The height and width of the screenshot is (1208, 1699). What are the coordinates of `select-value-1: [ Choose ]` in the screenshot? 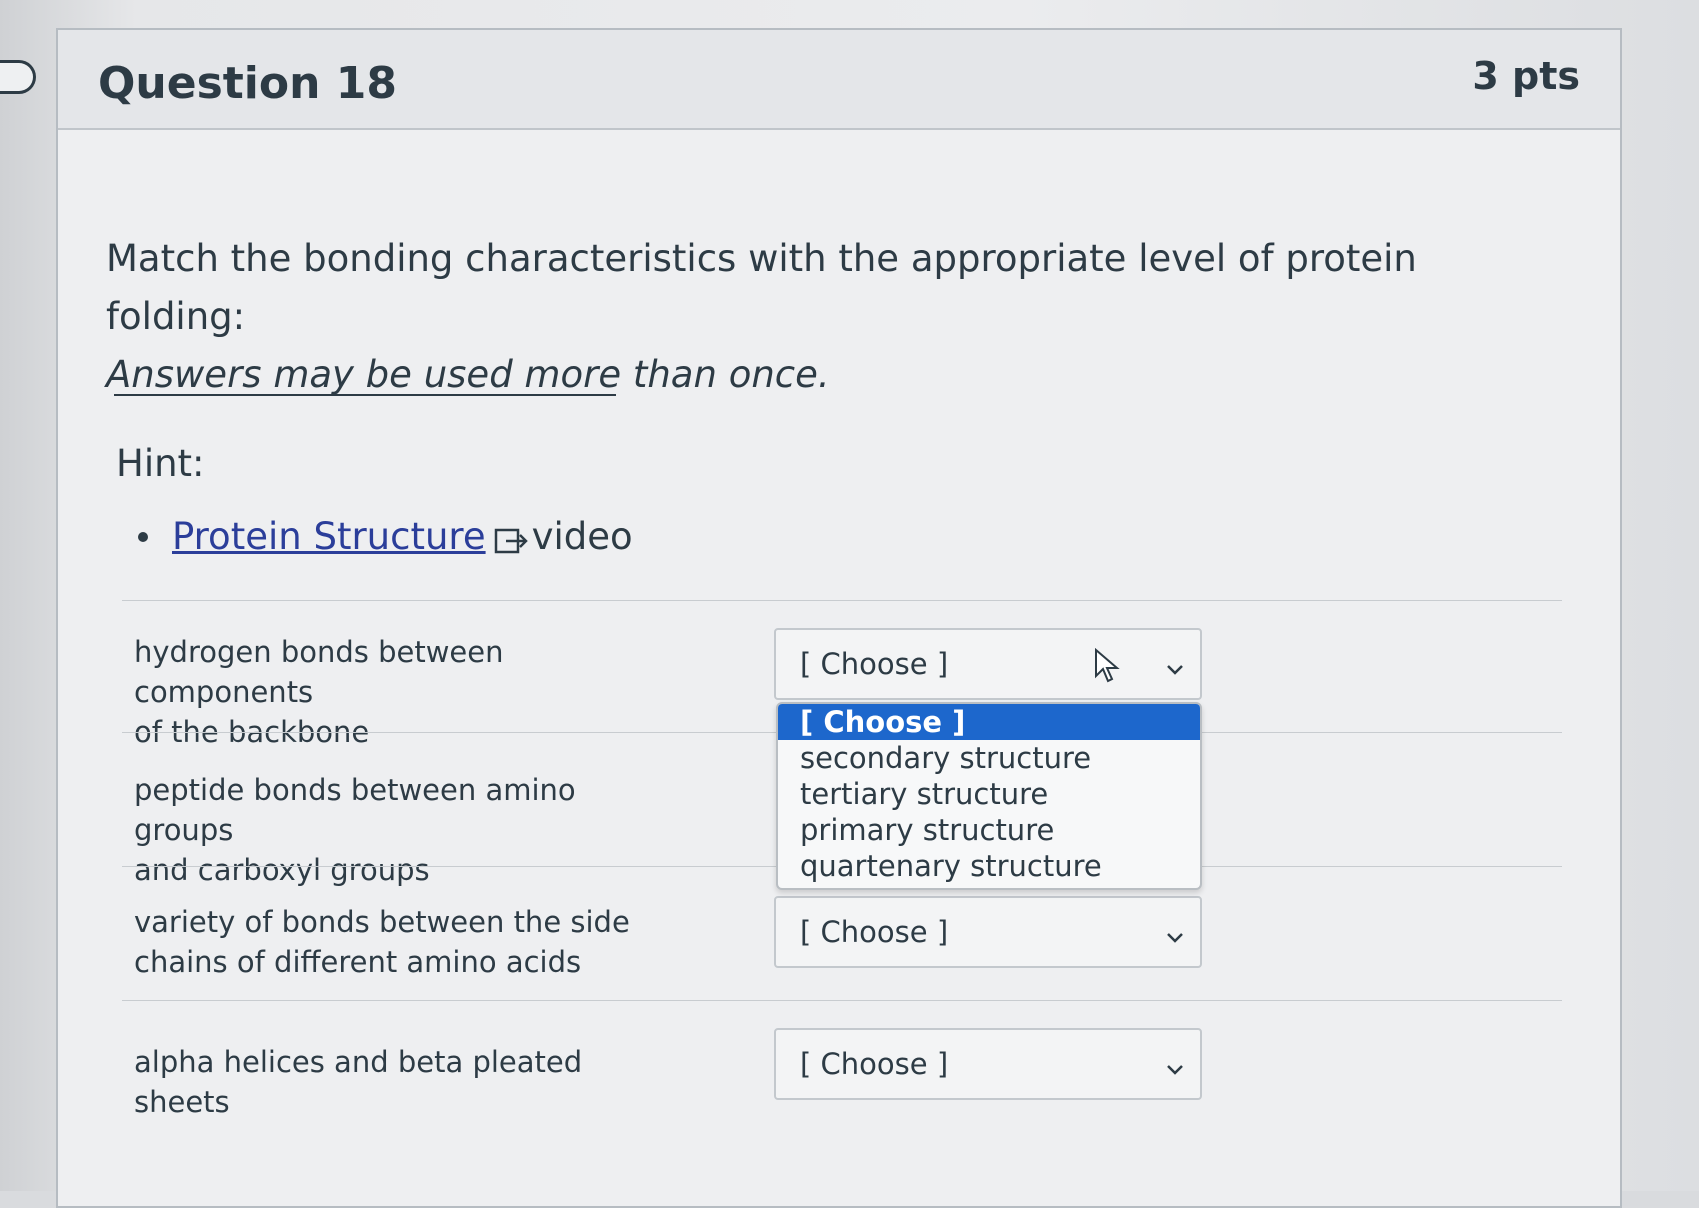 It's located at (874, 664).